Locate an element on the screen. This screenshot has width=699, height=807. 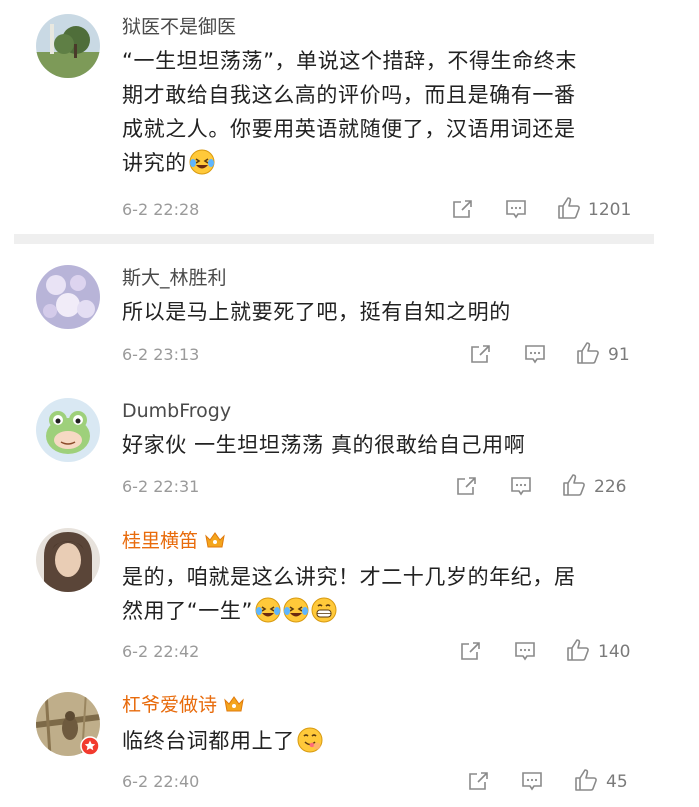
comment-time: 6-2 23:13 is located at coordinates (161, 354).